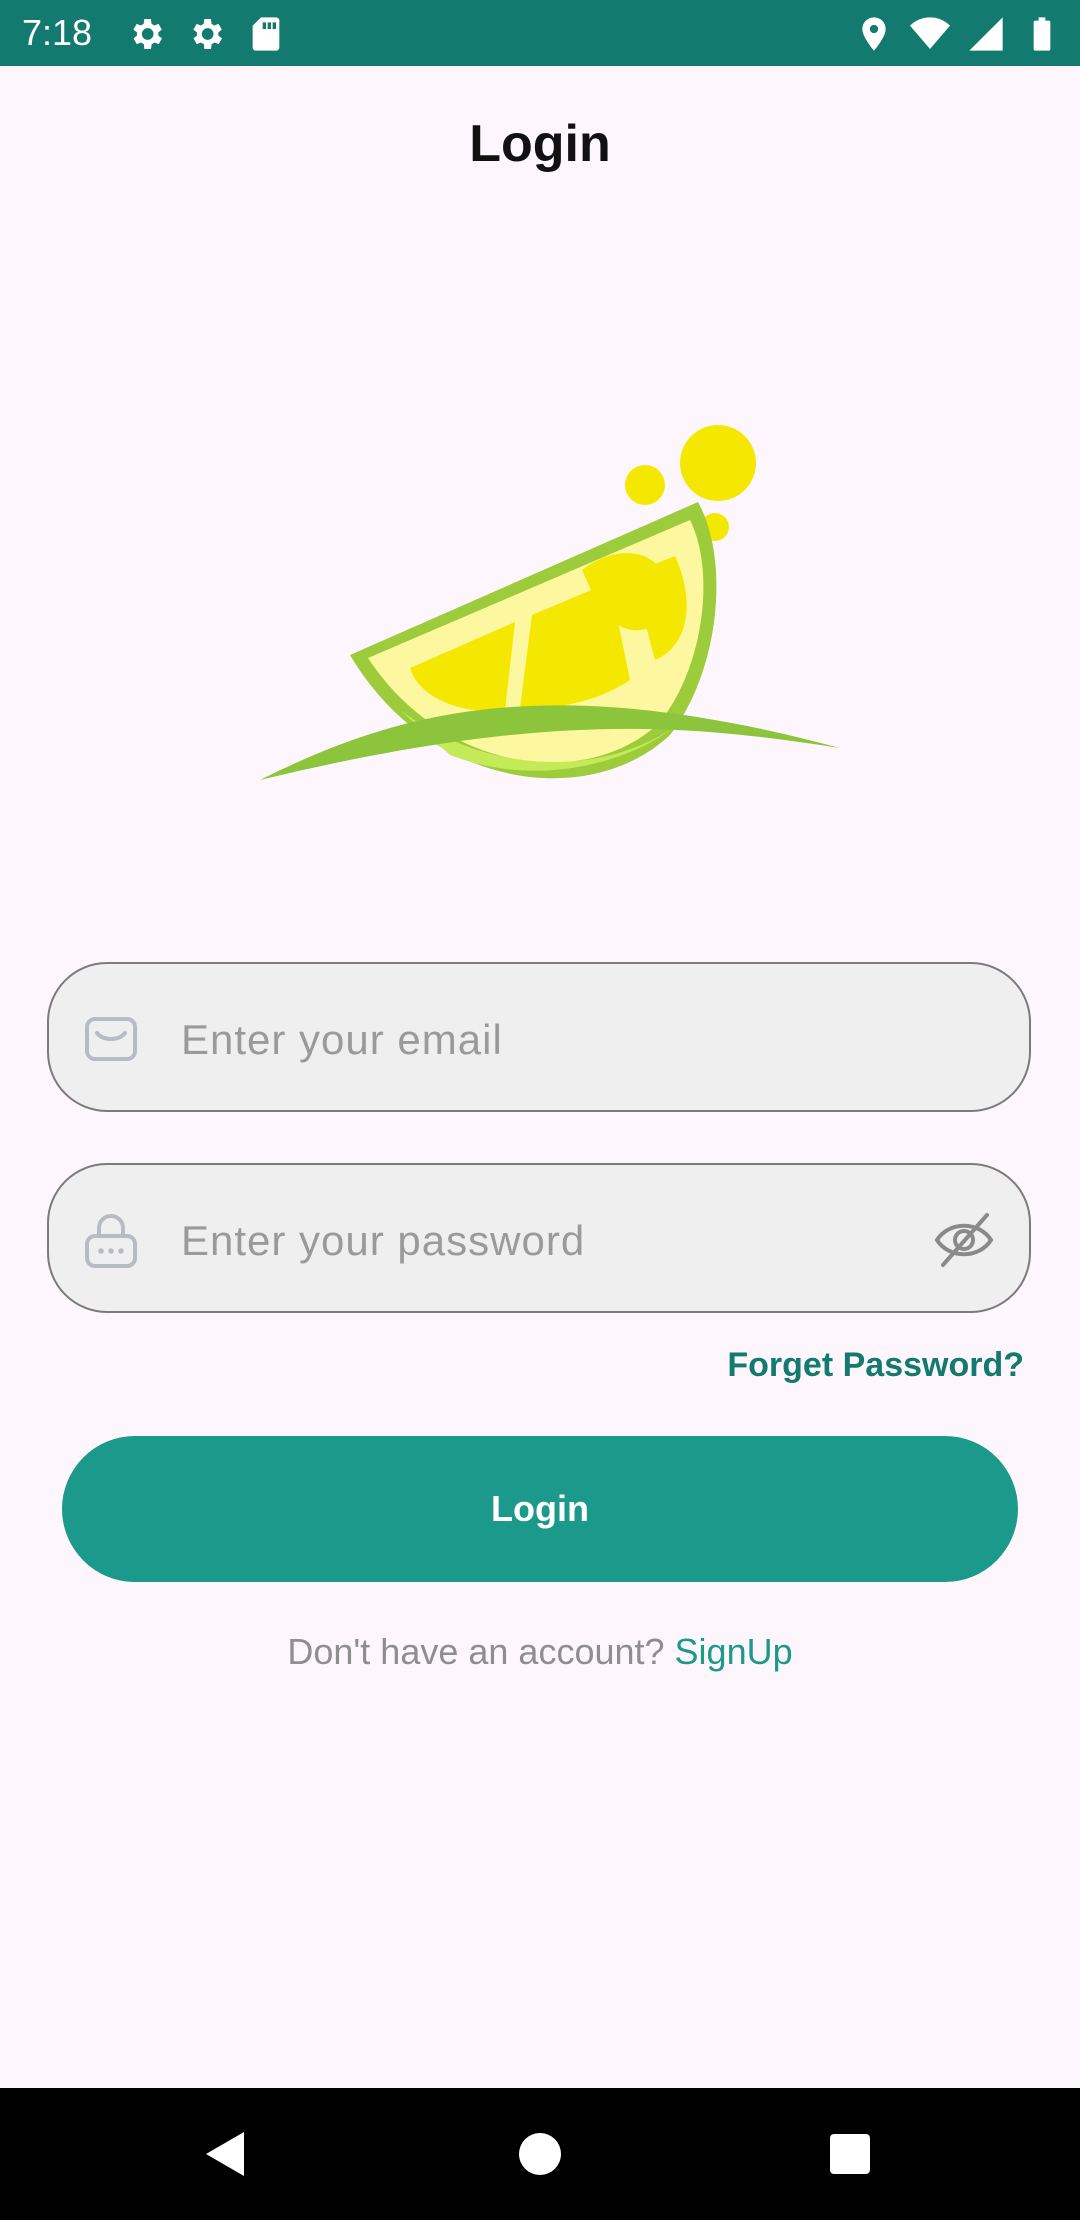  I want to click on status-icons-left, so click(206, 34).